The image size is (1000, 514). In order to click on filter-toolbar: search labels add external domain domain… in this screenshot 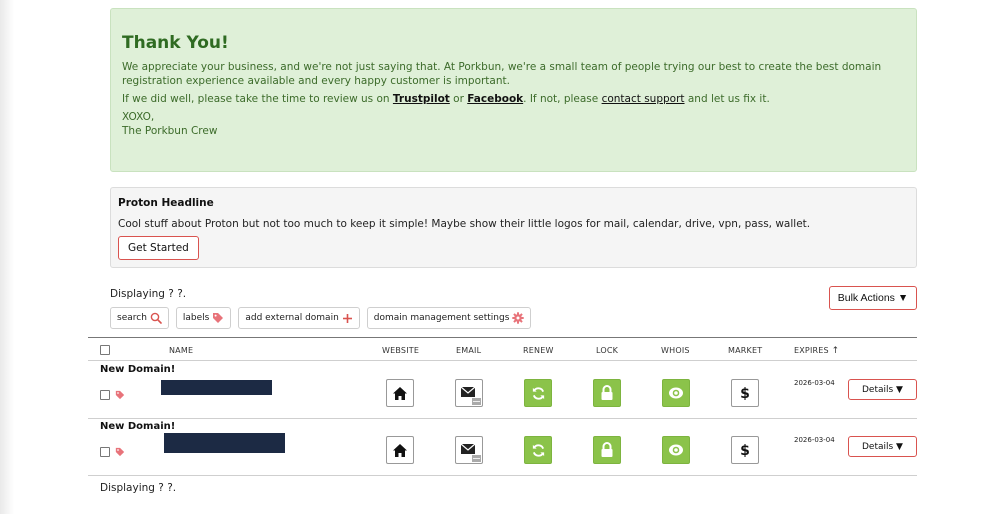, I will do `click(321, 318)`.